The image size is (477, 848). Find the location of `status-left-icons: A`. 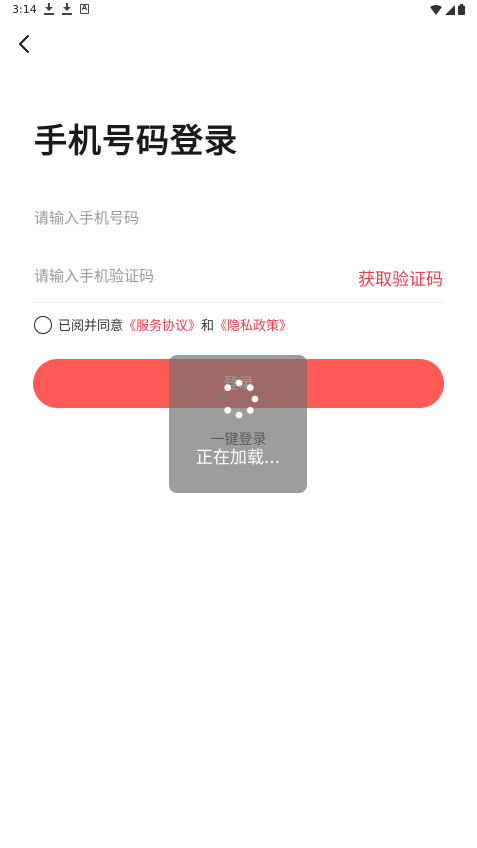

status-left-icons: A is located at coordinates (66, 9).